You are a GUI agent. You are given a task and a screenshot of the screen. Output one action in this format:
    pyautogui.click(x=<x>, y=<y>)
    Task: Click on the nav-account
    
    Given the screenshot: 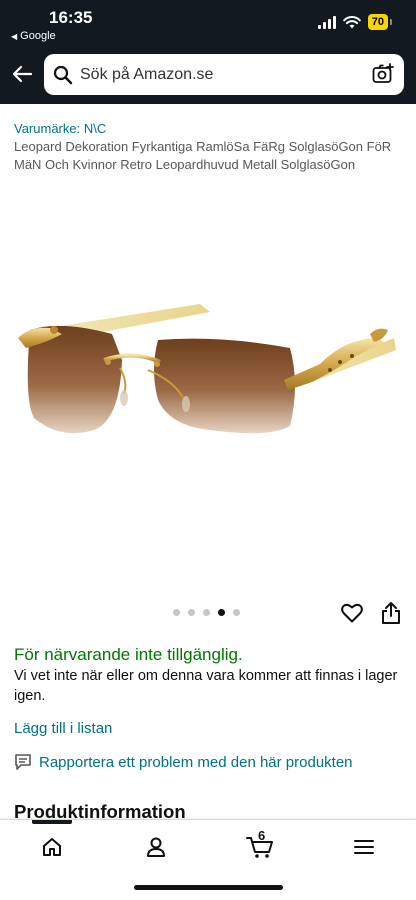 What is the action you would take?
    pyautogui.click(x=156, y=847)
    